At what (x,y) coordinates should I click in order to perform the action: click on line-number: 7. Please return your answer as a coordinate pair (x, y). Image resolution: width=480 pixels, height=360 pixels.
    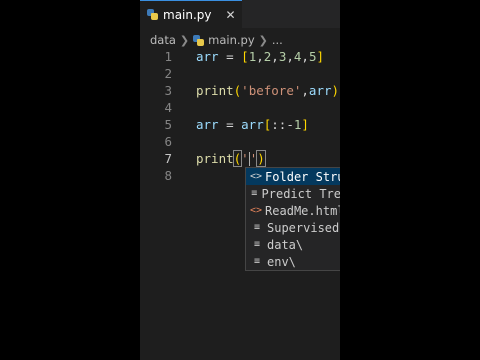
    Looking at the image, I should click on (168, 158).